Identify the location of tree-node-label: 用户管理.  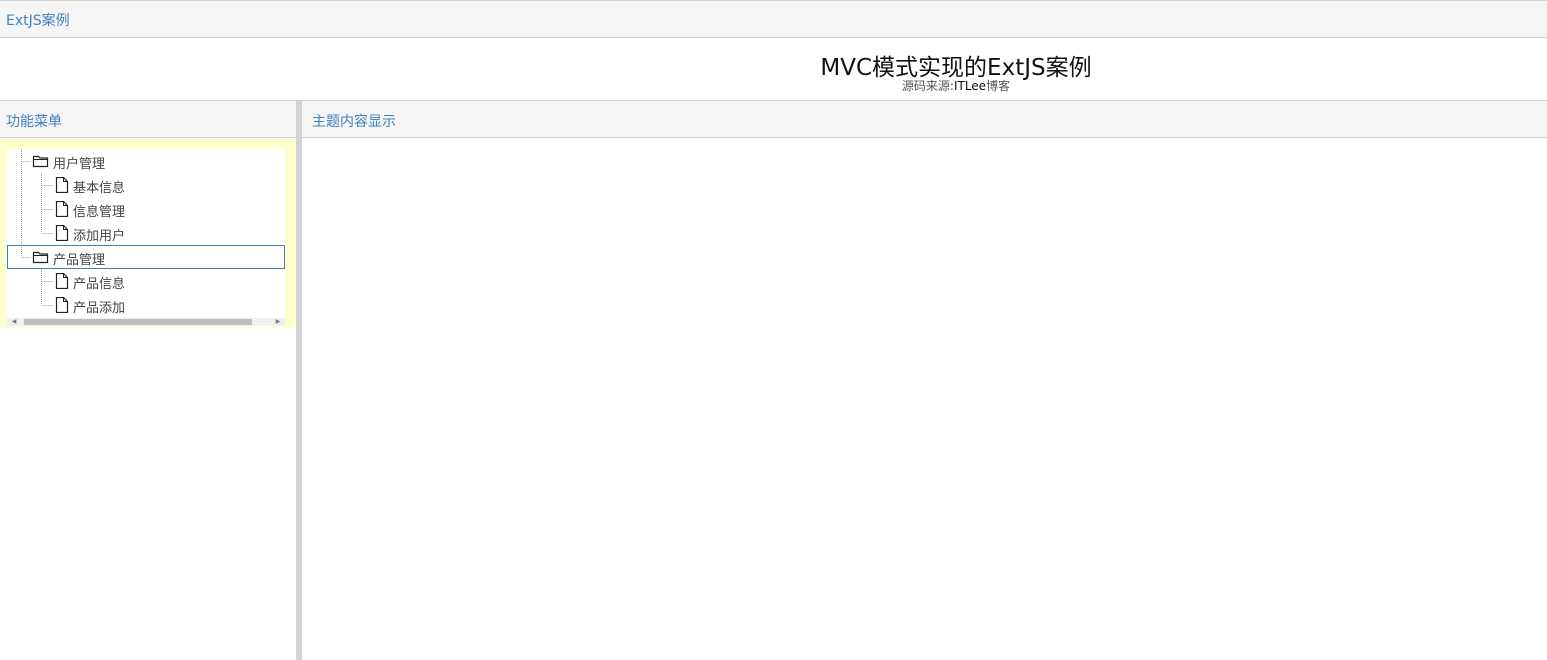
(79, 164).